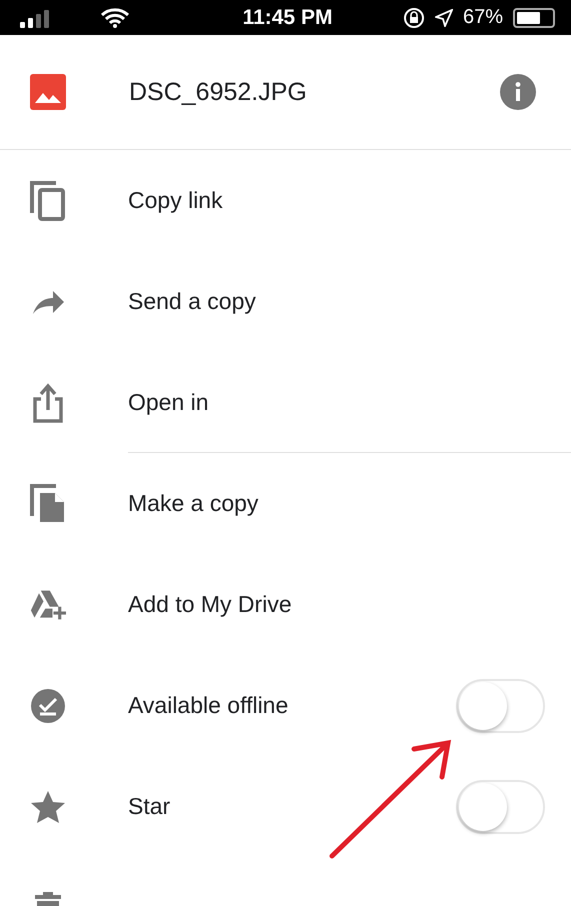 The height and width of the screenshot is (906, 571). I want to click on share-icon, so click(48, 402).